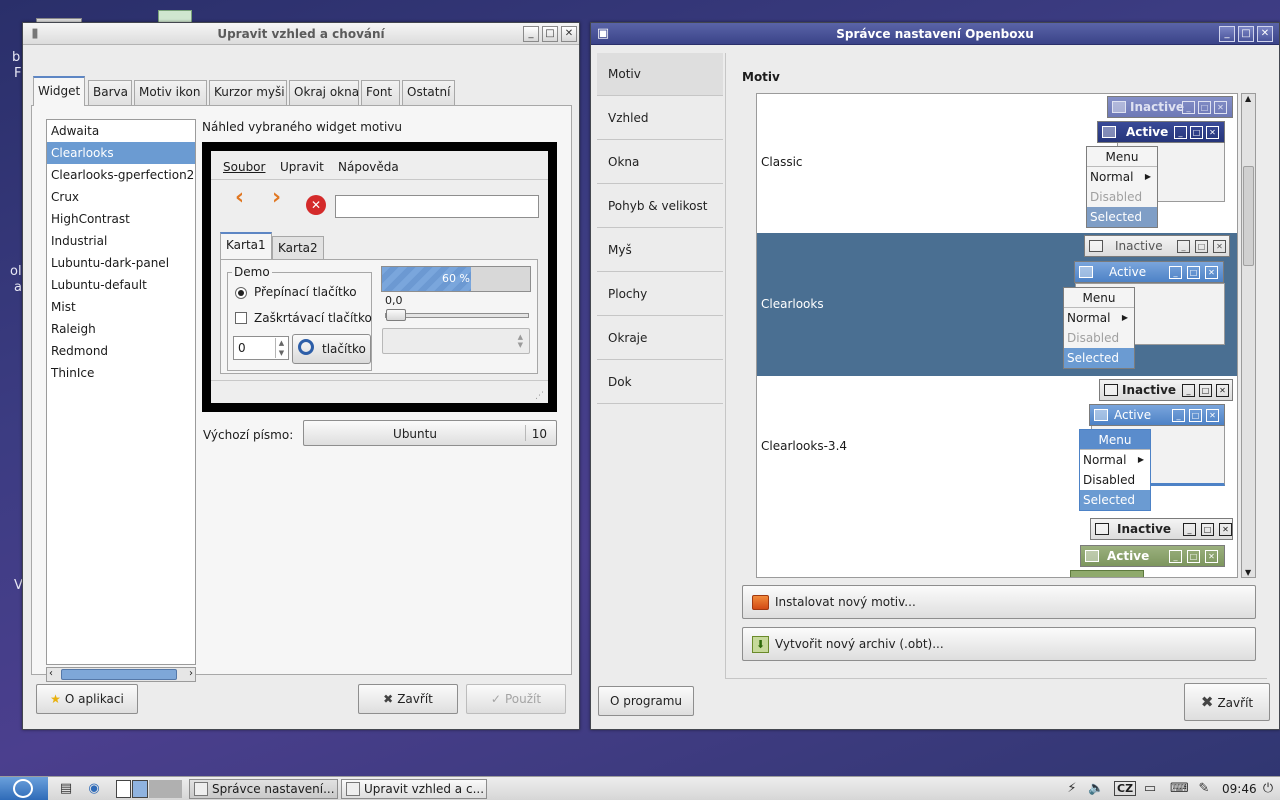  I want to click on spin-button: 0 ▲ ▼, so click(261, 348).